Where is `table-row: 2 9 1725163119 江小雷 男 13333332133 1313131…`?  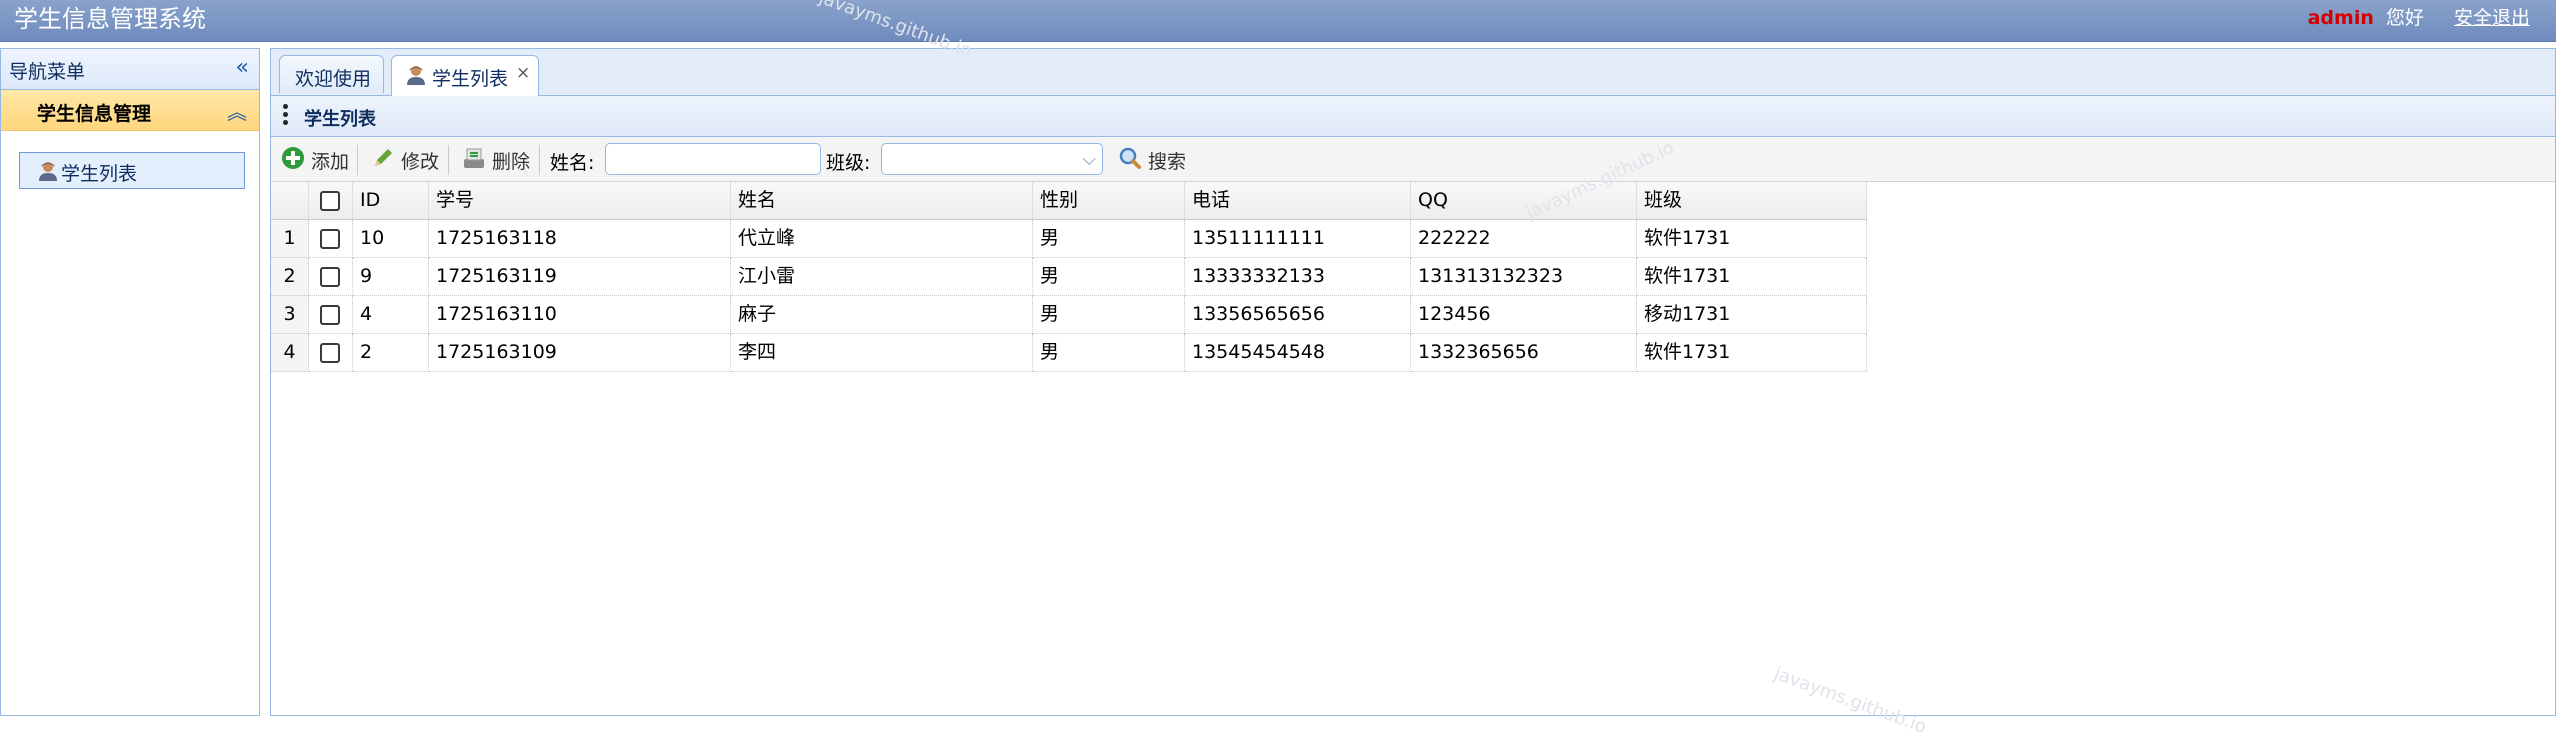 table-row: 2 9 1725163119 江小雷 男 13333332133 1313131… is located at coordinates (1069, 277).